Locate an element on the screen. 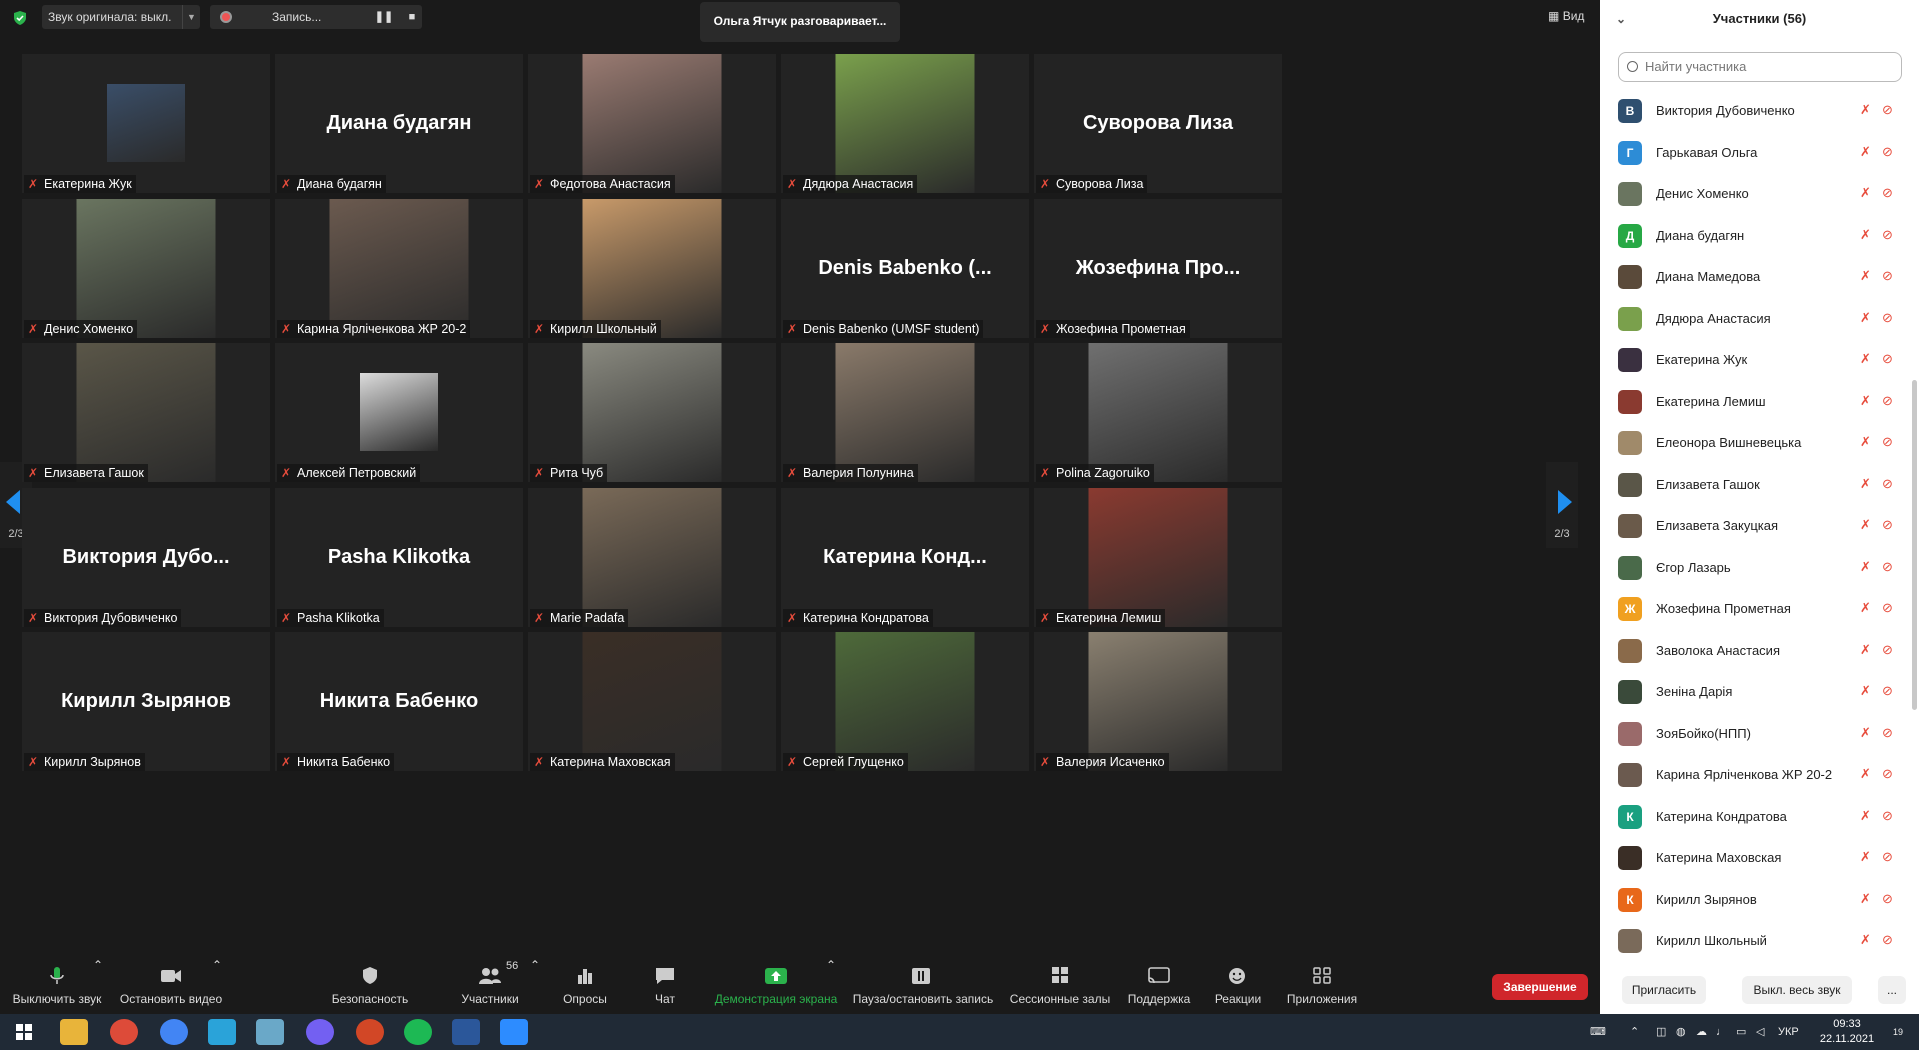 The width and height of the screenshot is (1919, 1050). video-tile: ✗ Polina Zagoruiko is located at coordinates (1158, 412).